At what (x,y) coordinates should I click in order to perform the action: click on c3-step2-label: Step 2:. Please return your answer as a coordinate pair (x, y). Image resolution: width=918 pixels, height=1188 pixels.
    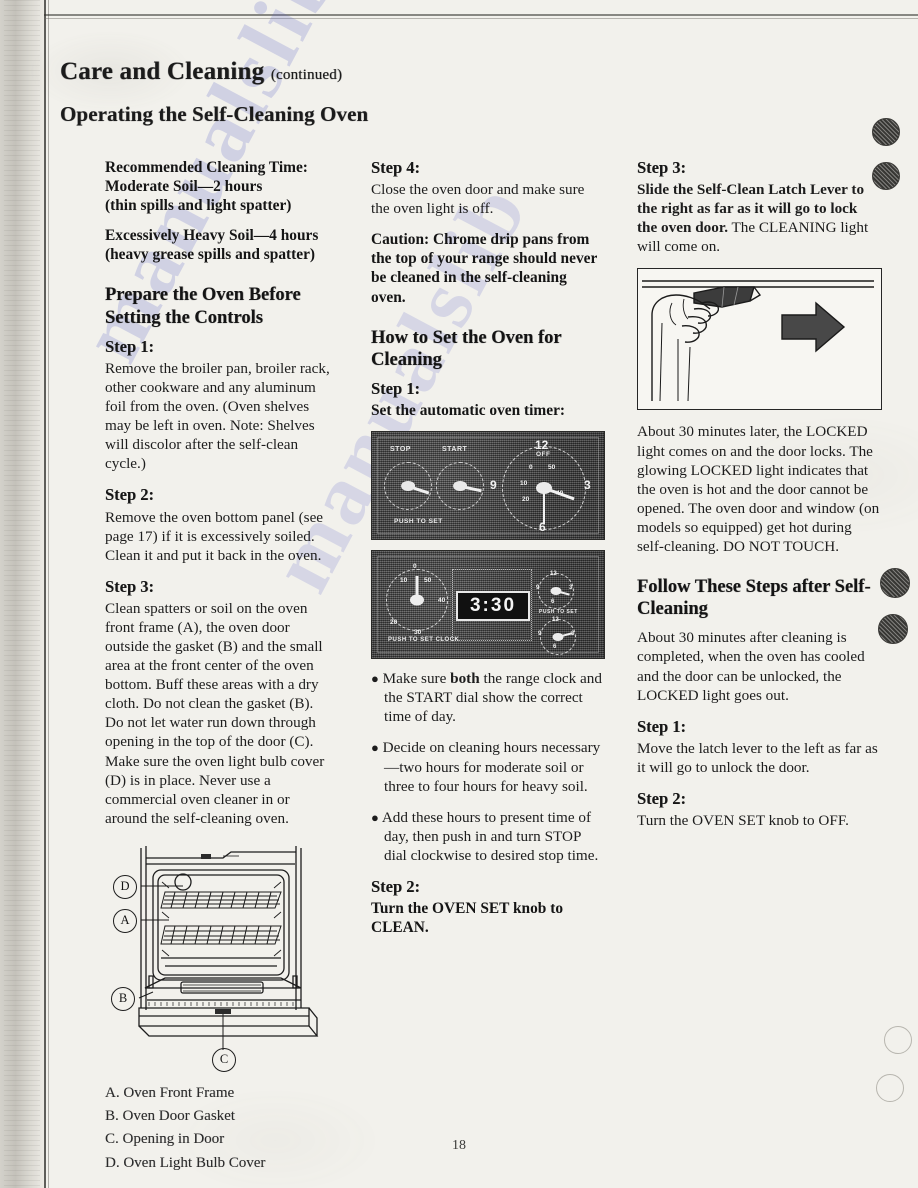
    Looking at the image, I should click on (662, 798).